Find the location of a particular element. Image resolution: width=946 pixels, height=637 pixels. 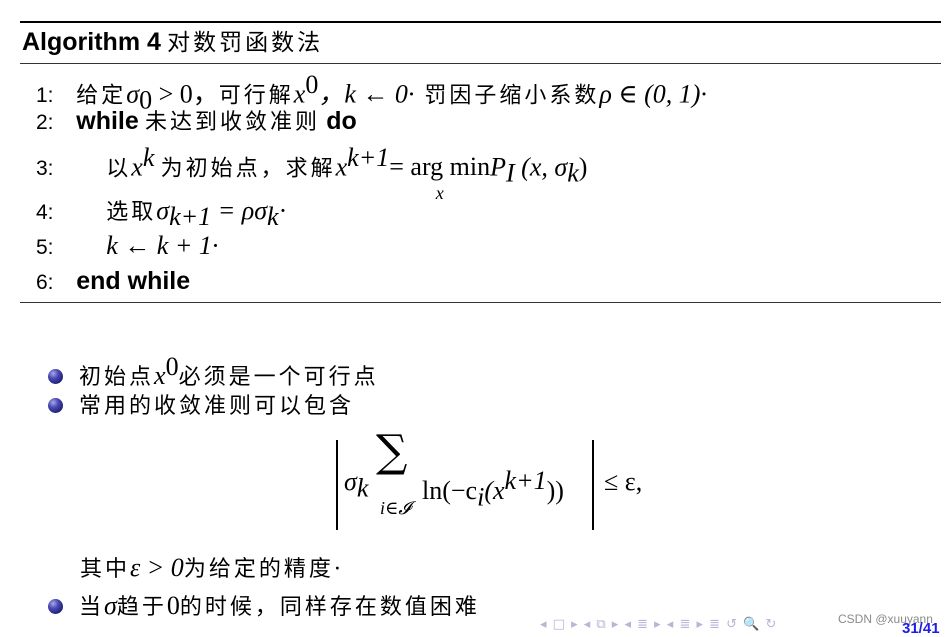

math: · is located at coordinates (283, 210).